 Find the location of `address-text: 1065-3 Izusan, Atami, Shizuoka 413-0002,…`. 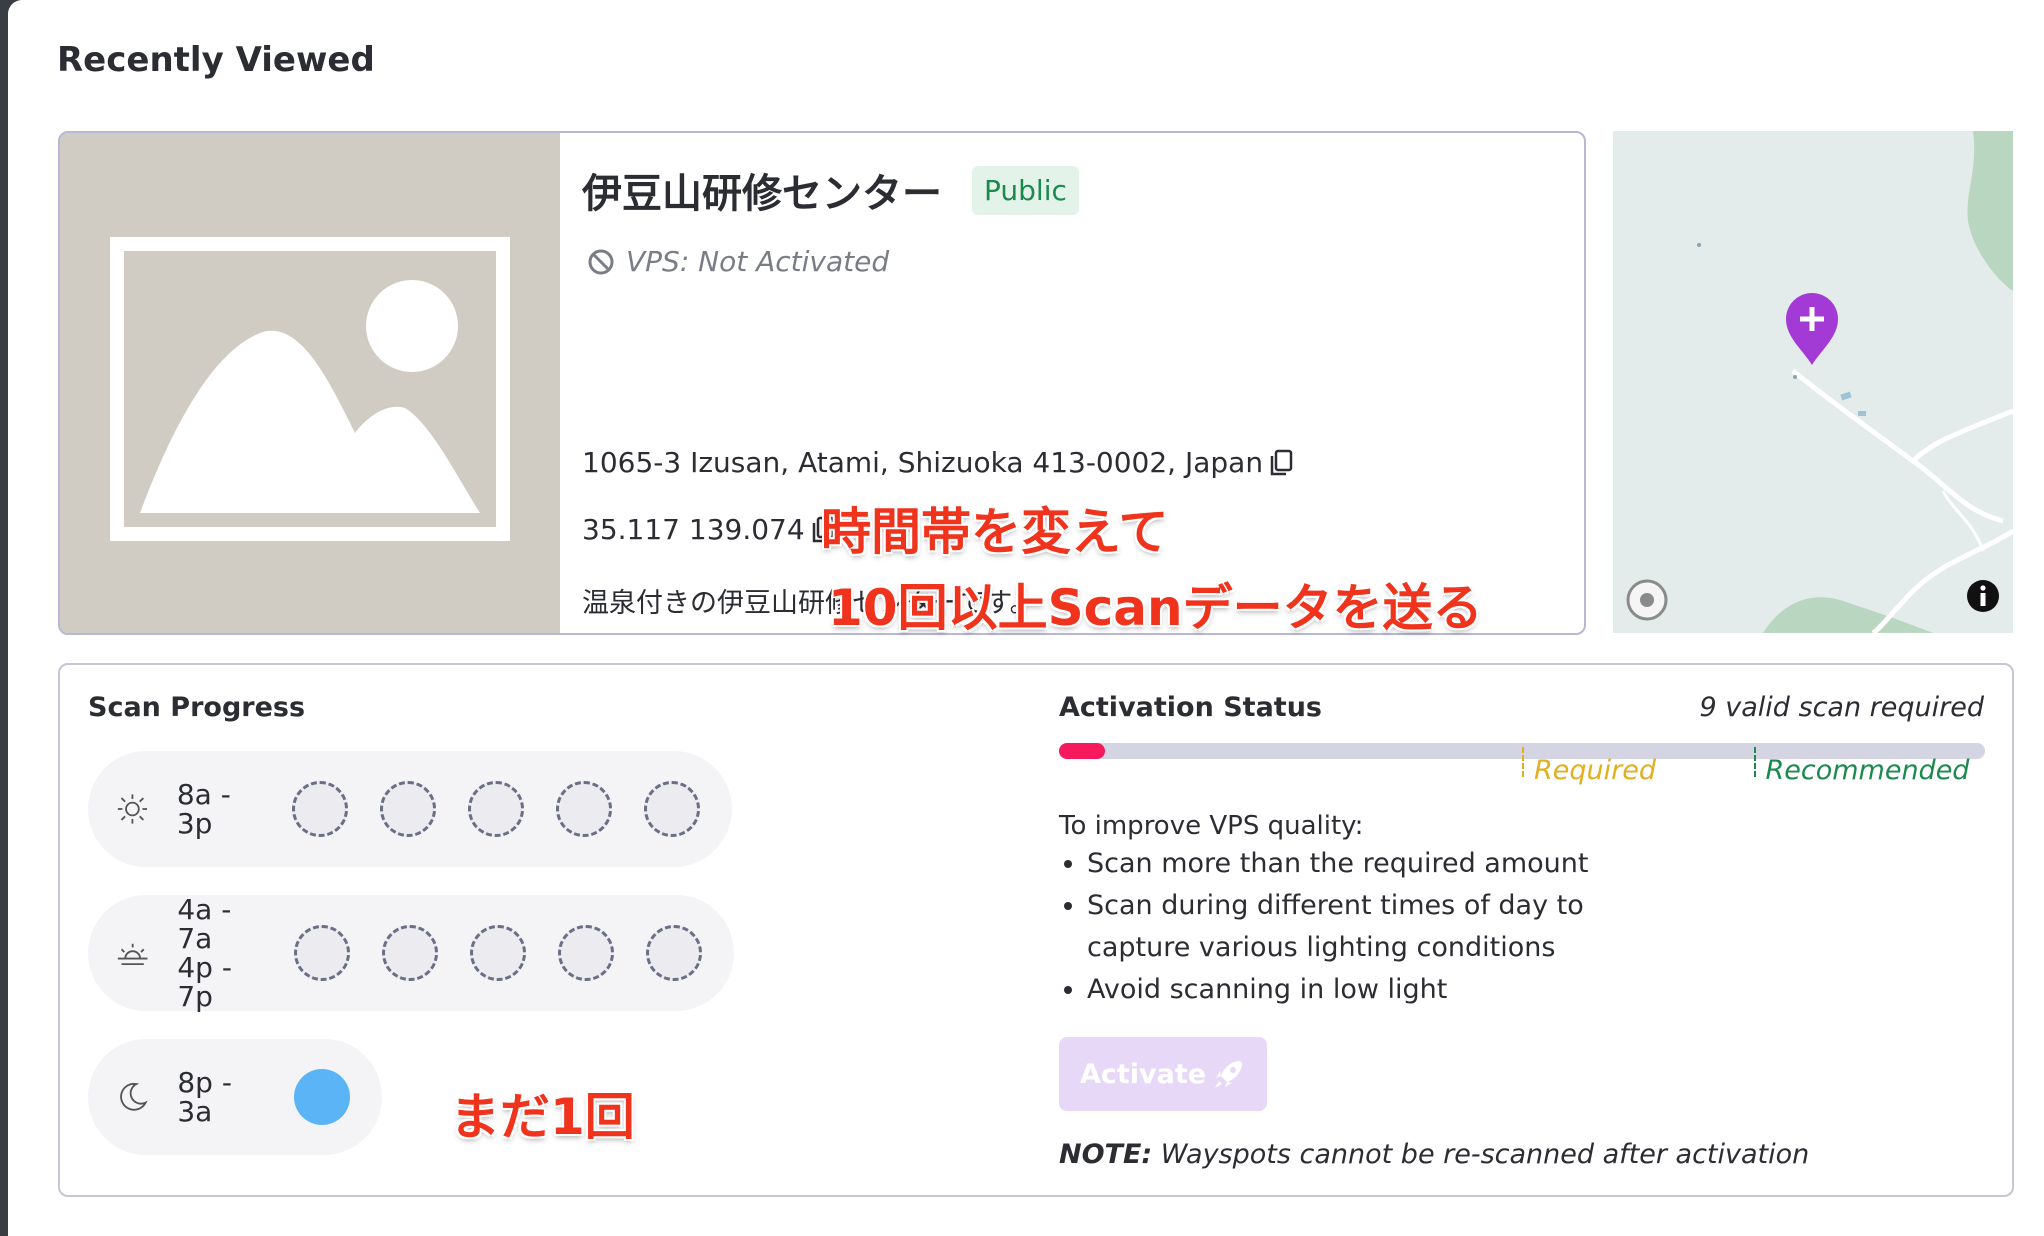

address-text: 1065-3 Izusan, Atami, Shizuoka 413-0002,… is located at coordinates (923, 462).